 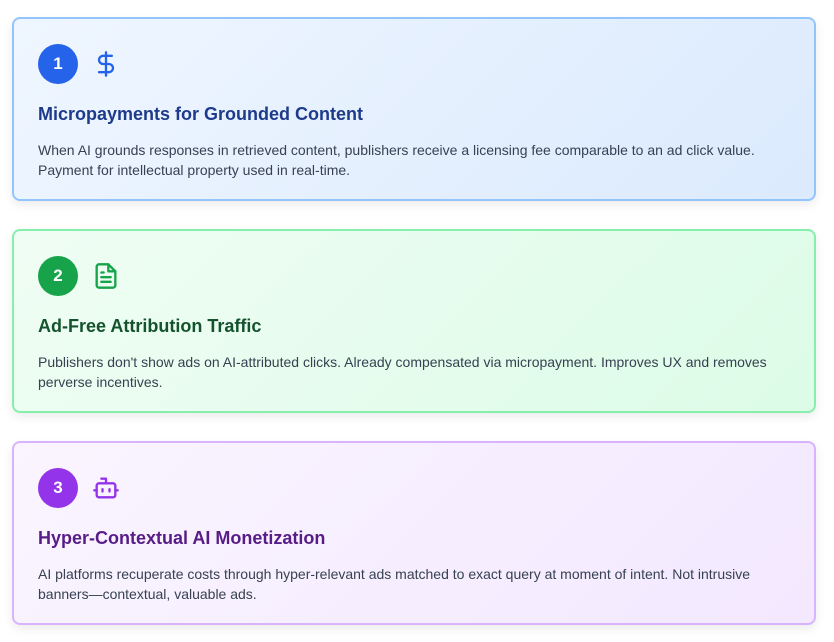 I want to click on document-icon, so click(x=106, y=276).